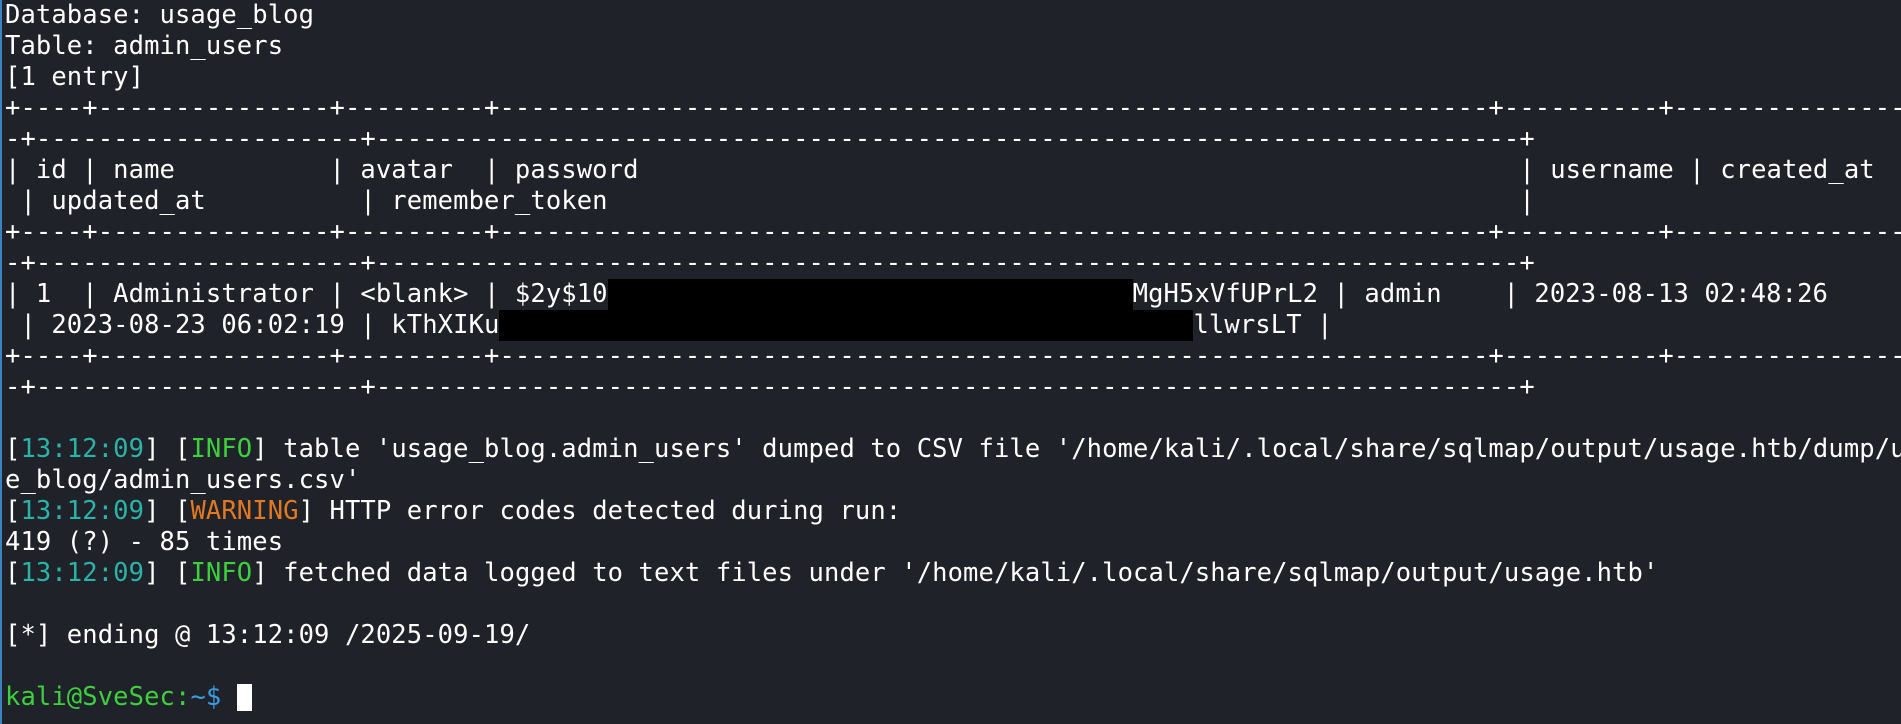 The image size is (1901, 724). I want to click on row-cell-text: | 1 | Administrator | <blank> | $2y$10, so click(306, 294).